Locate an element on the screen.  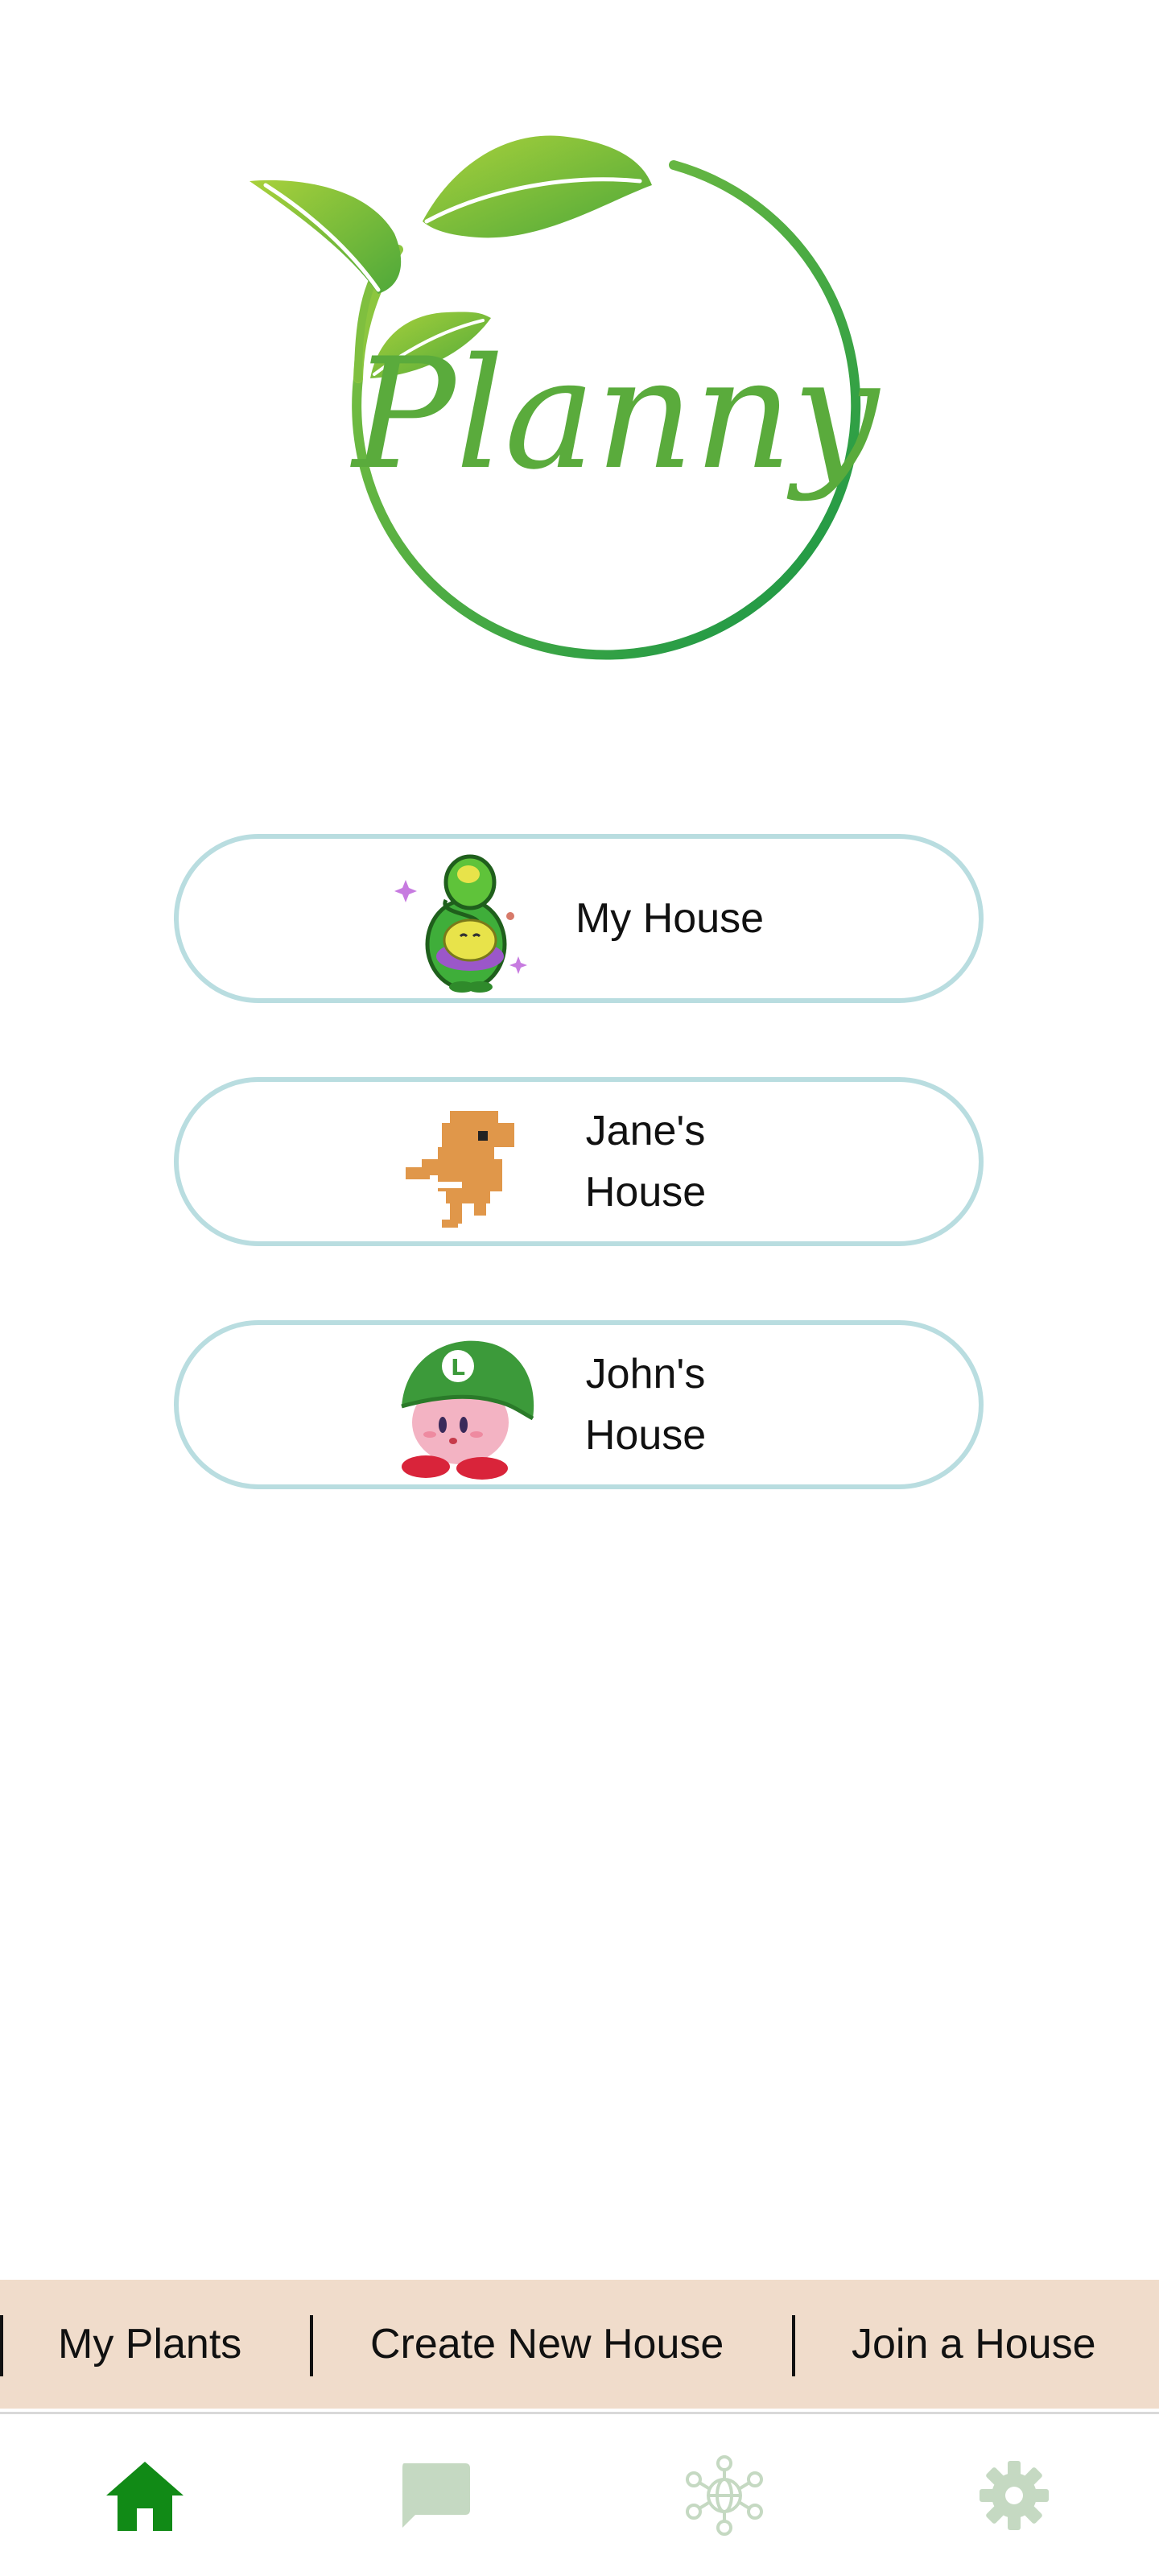
chat-bubble-icon is located at coordinates (436, 2495).